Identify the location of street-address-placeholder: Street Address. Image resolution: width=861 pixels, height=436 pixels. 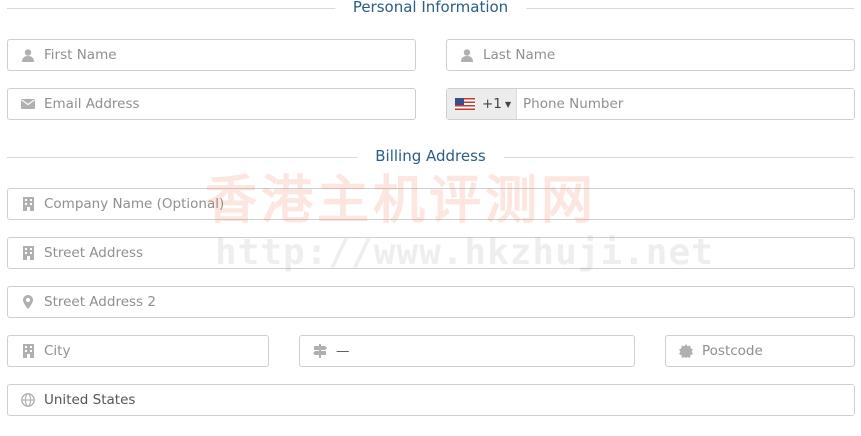
(94, 253).